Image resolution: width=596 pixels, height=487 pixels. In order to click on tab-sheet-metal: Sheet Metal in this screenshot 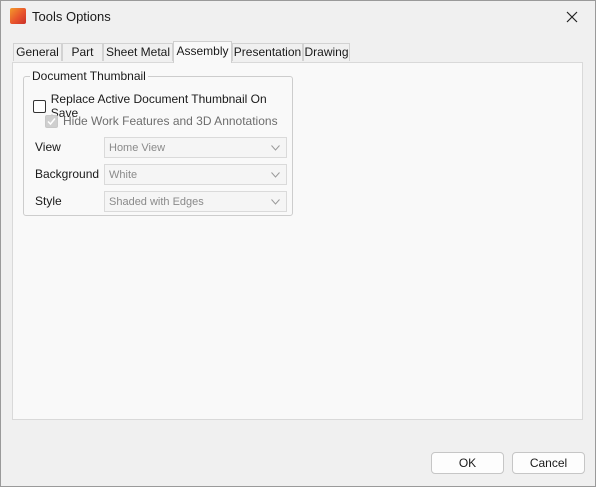, I will do `click(138, 52)`.